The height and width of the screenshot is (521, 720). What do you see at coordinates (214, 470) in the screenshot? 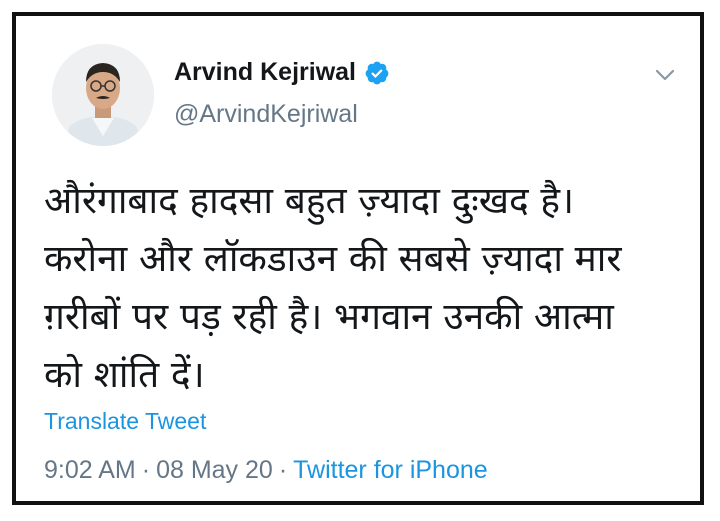
I see `tweet-date: 08 May 20` at bounding box center [214, 470].